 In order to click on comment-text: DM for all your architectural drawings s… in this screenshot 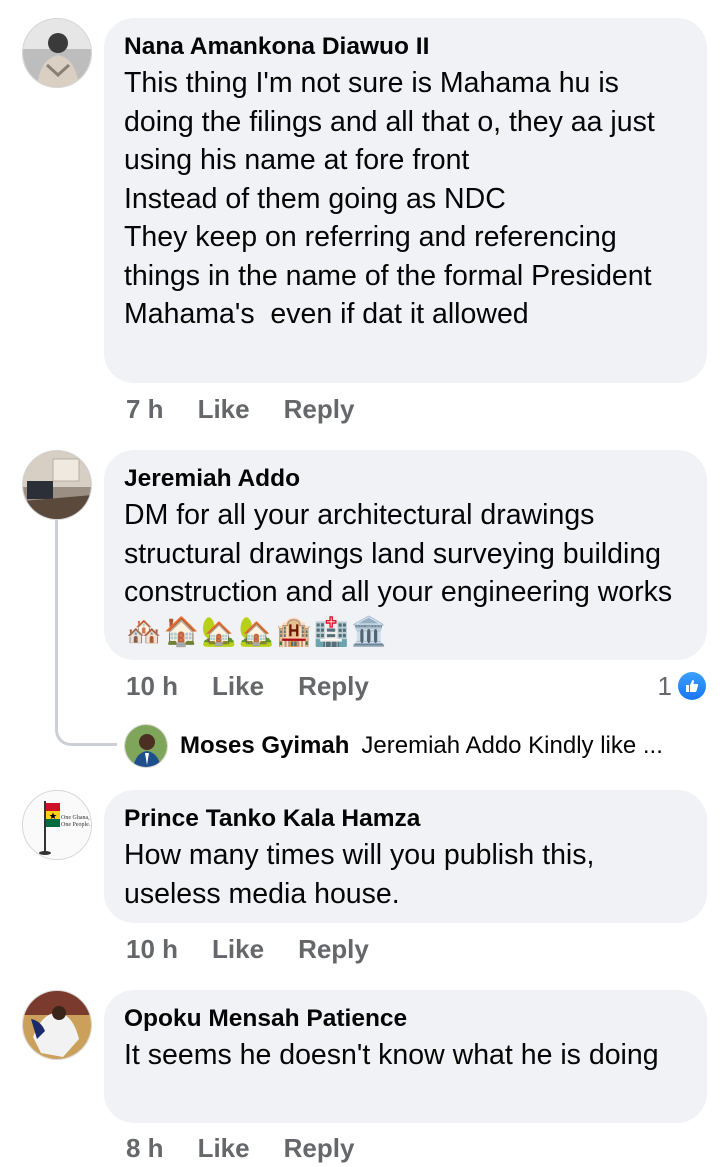, I will do `click(405, 573)`.